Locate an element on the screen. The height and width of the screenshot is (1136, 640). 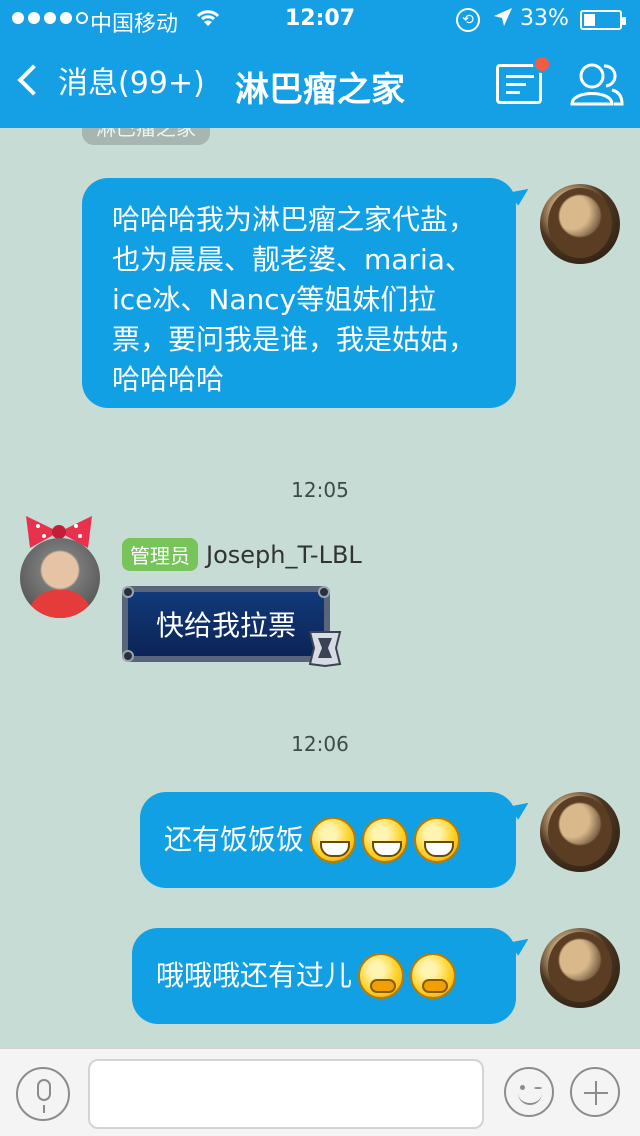
location-arrow-icon is located at coordinates (503, 20).